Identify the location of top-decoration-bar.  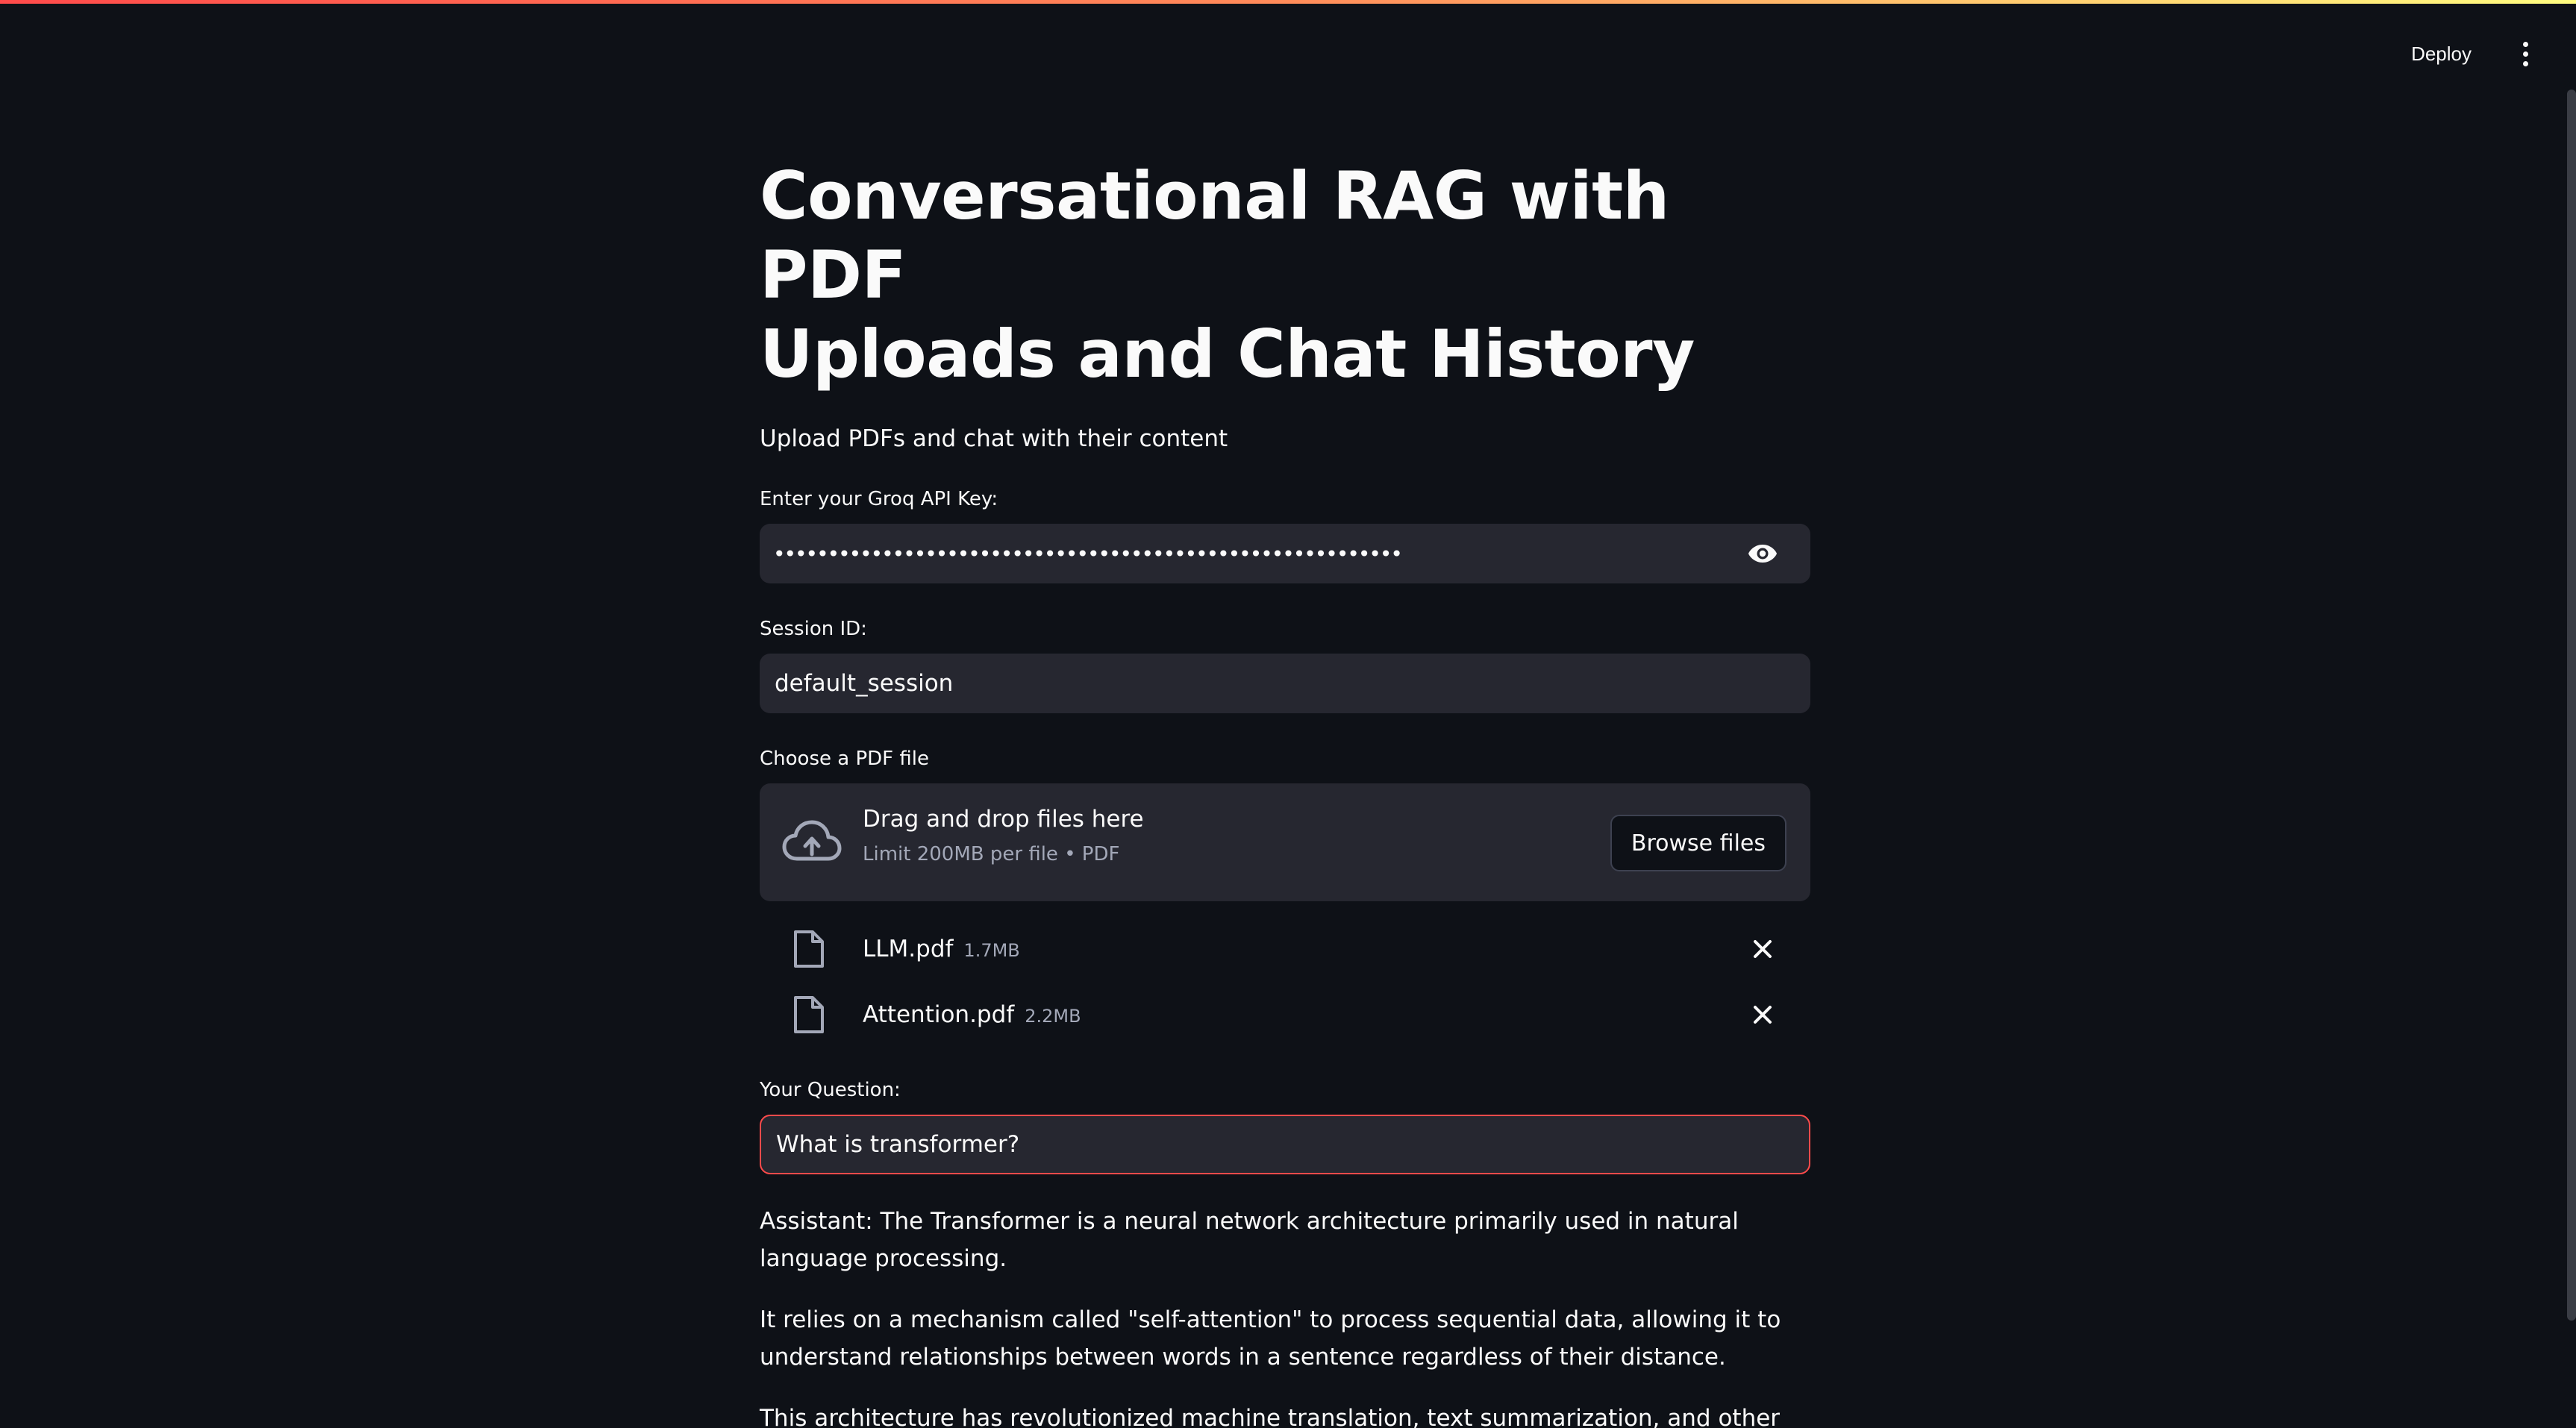
(1288, 2).